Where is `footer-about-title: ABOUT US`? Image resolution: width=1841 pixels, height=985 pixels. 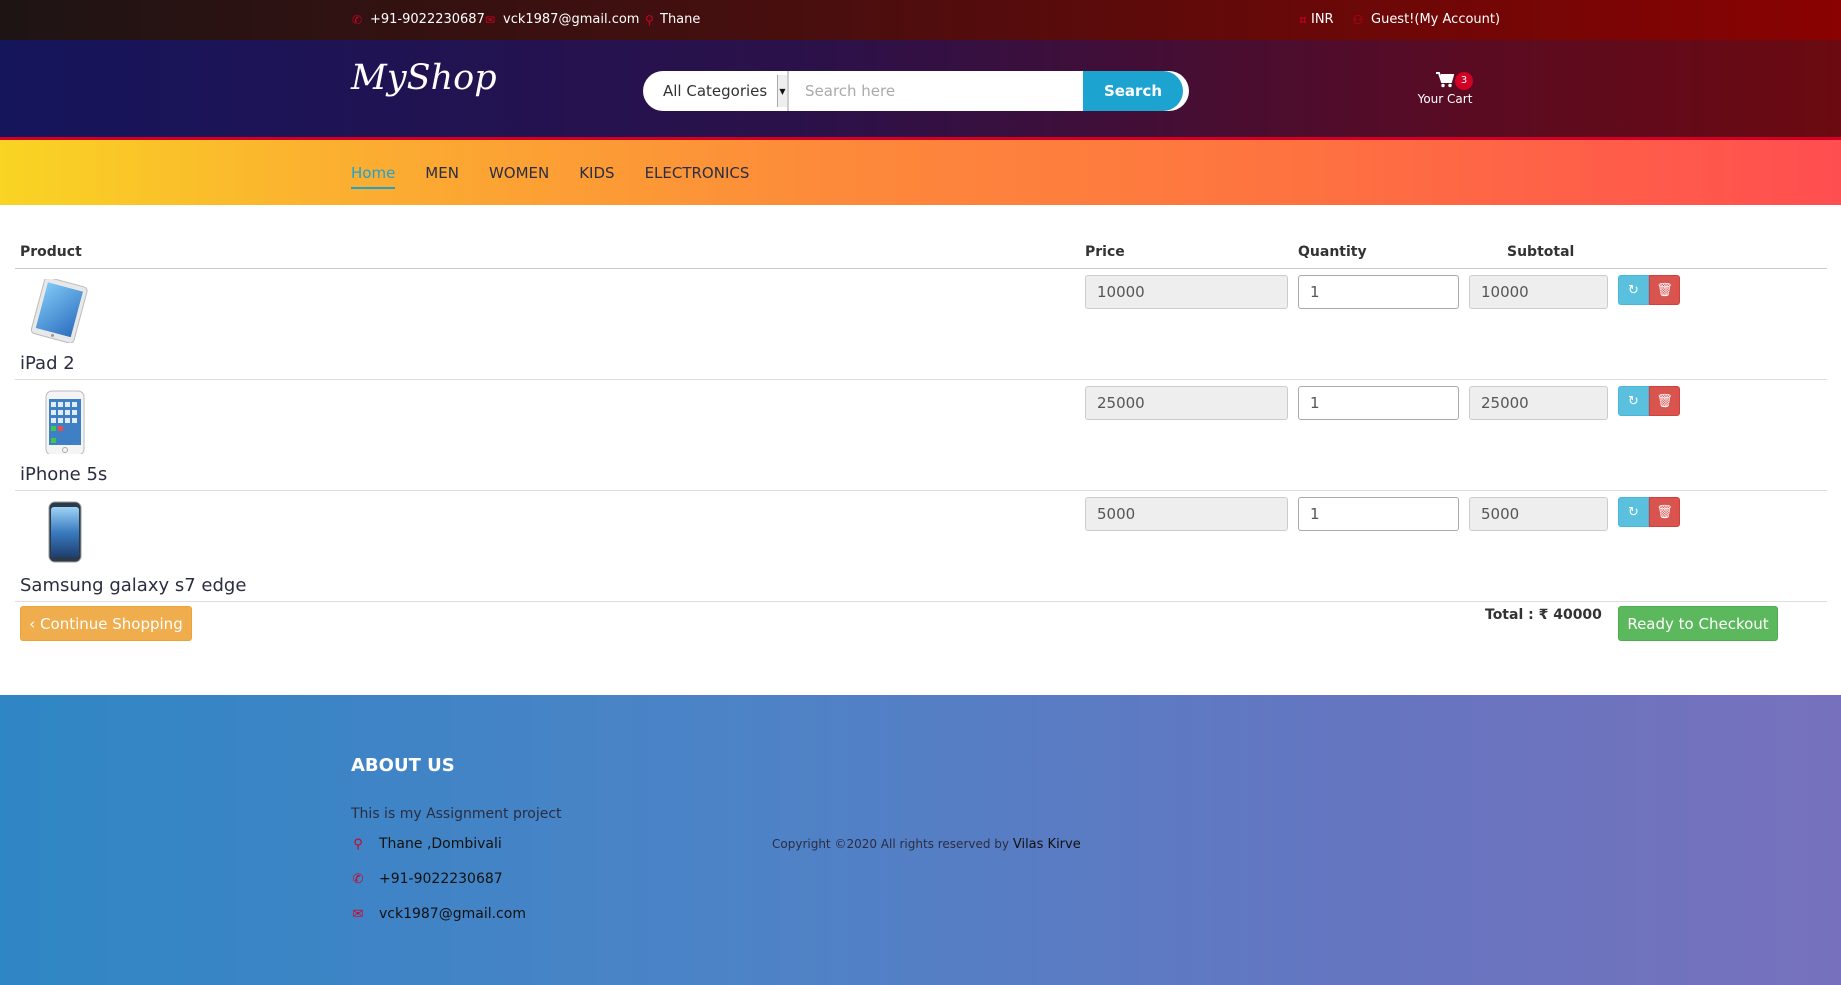
footer-about-title: ABOUT US is located at coordinates (403, 765).